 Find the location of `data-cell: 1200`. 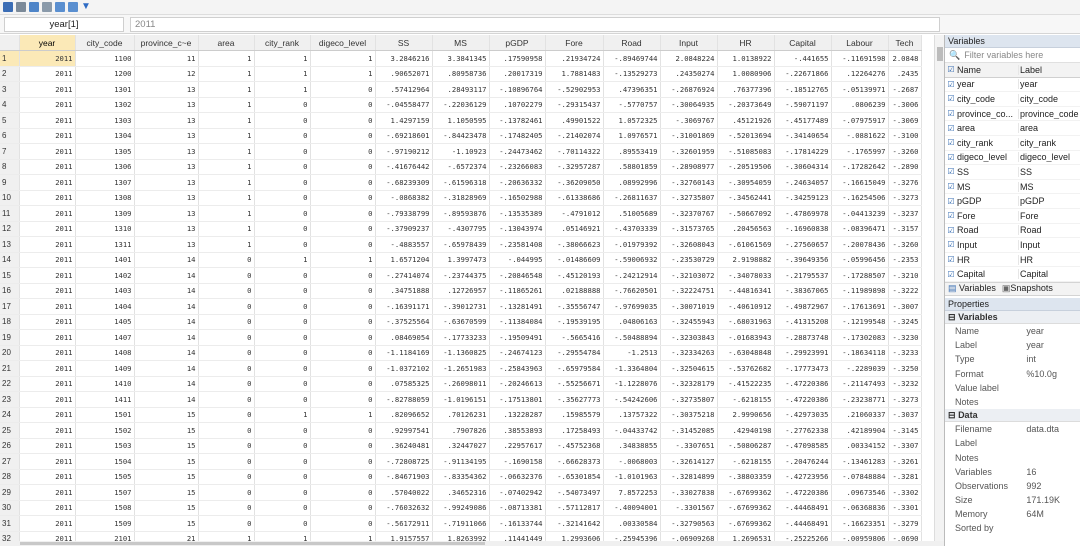

data-cell: 1200 is located at coordinates (105, 74).